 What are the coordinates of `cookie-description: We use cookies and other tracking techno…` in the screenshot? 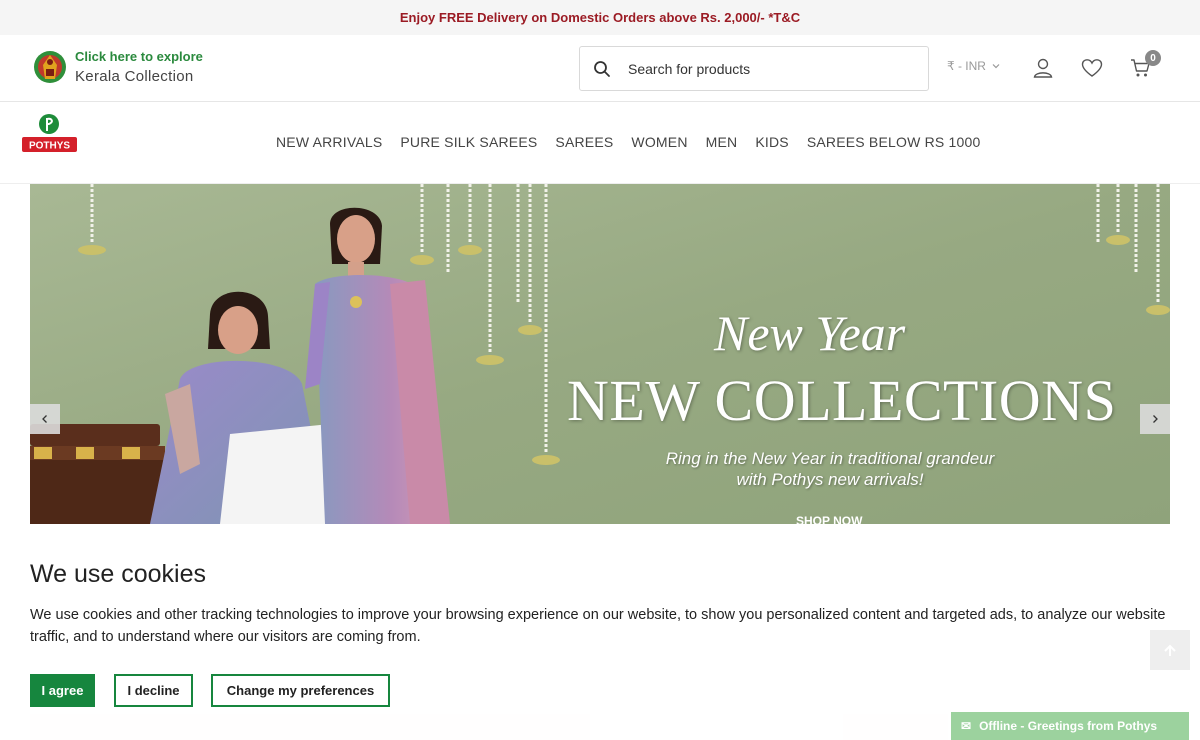 It's located at (598, 626).